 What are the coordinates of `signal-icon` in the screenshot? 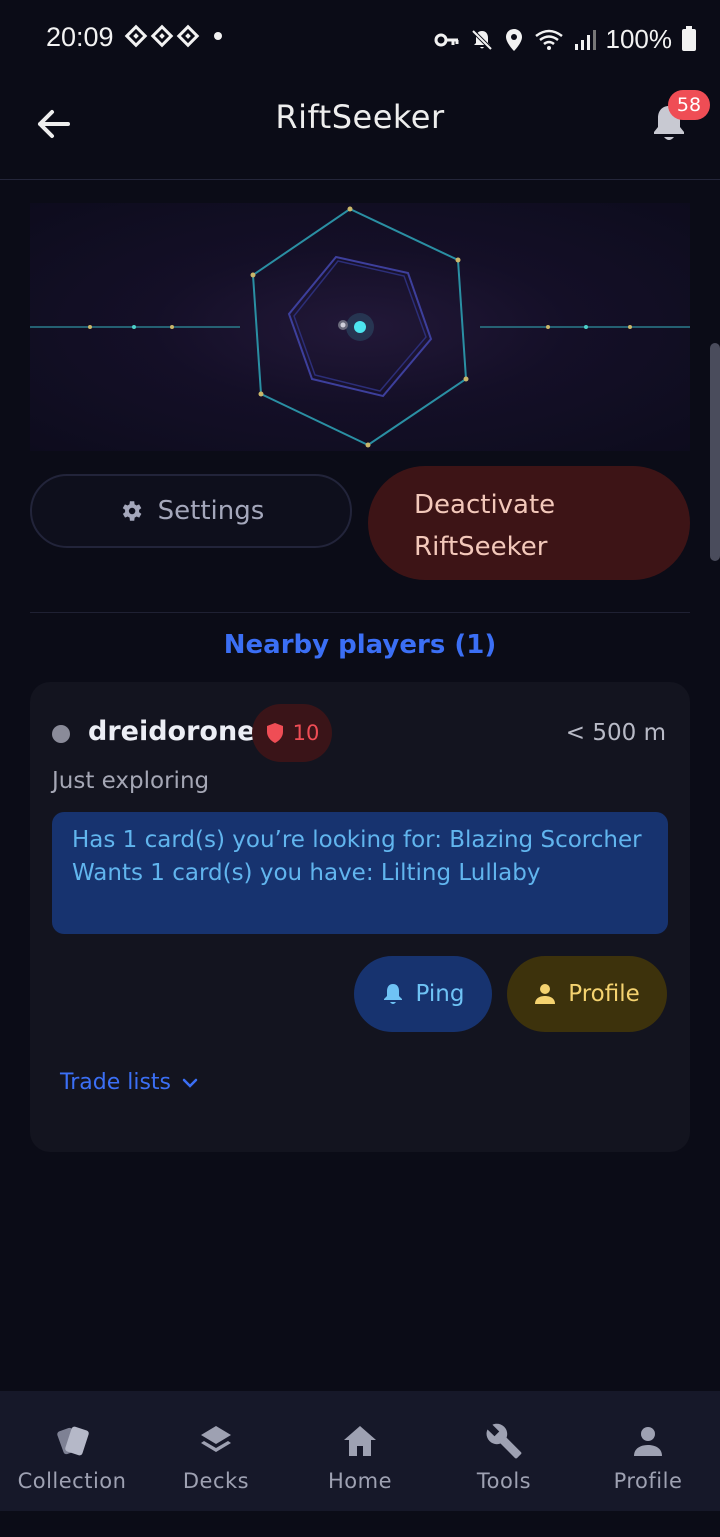 It's located at (585, 39).